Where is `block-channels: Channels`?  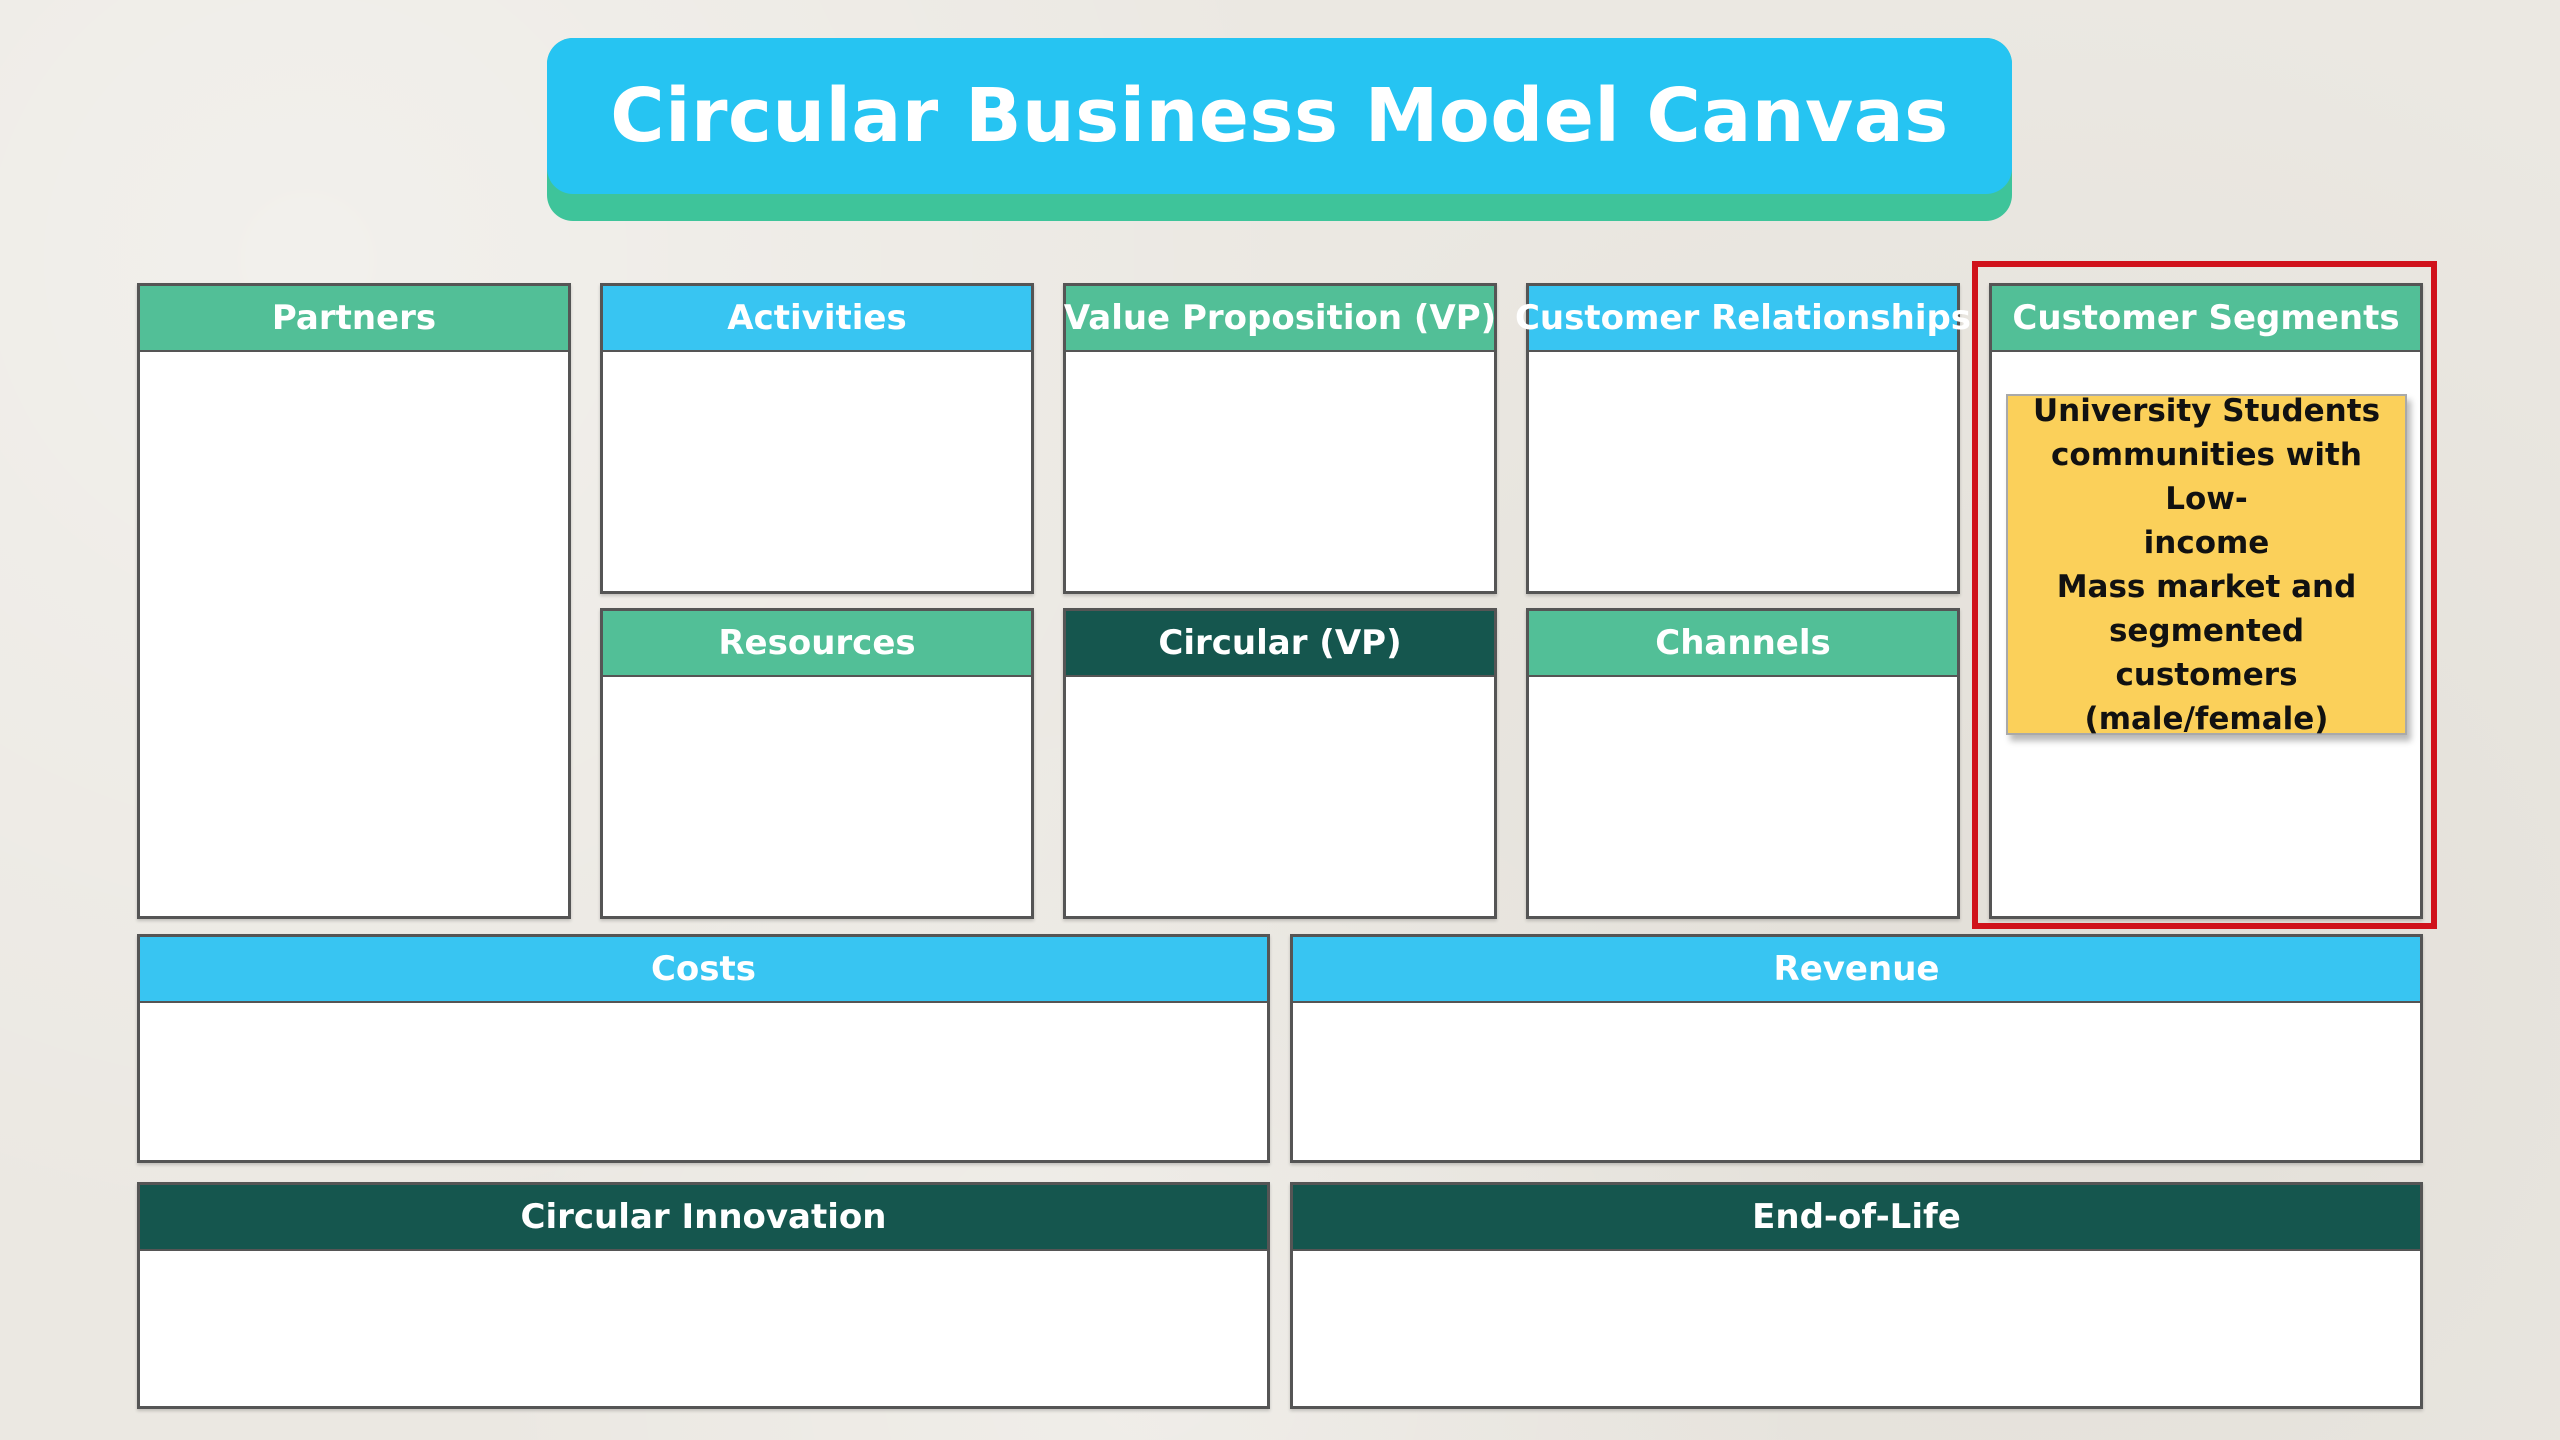 block-channels: Channels is located at coordinates (1743, 763).